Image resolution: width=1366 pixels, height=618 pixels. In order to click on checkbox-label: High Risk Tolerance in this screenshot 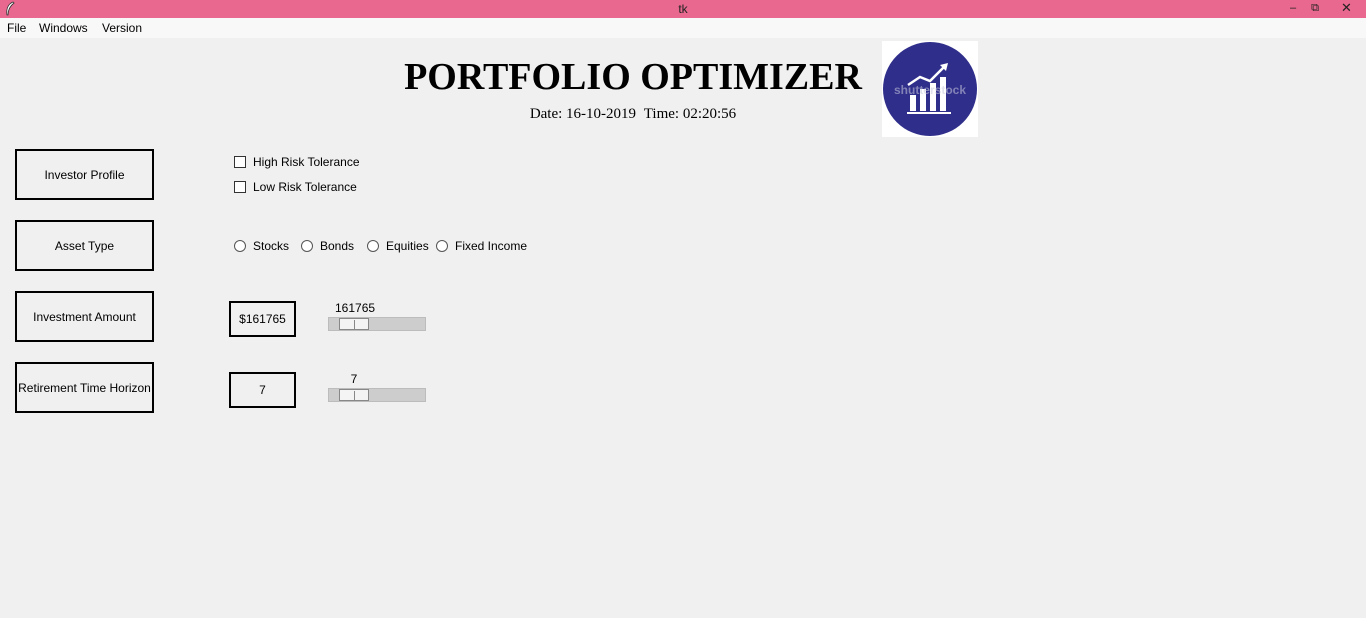, I will do `click(306, 162)`.